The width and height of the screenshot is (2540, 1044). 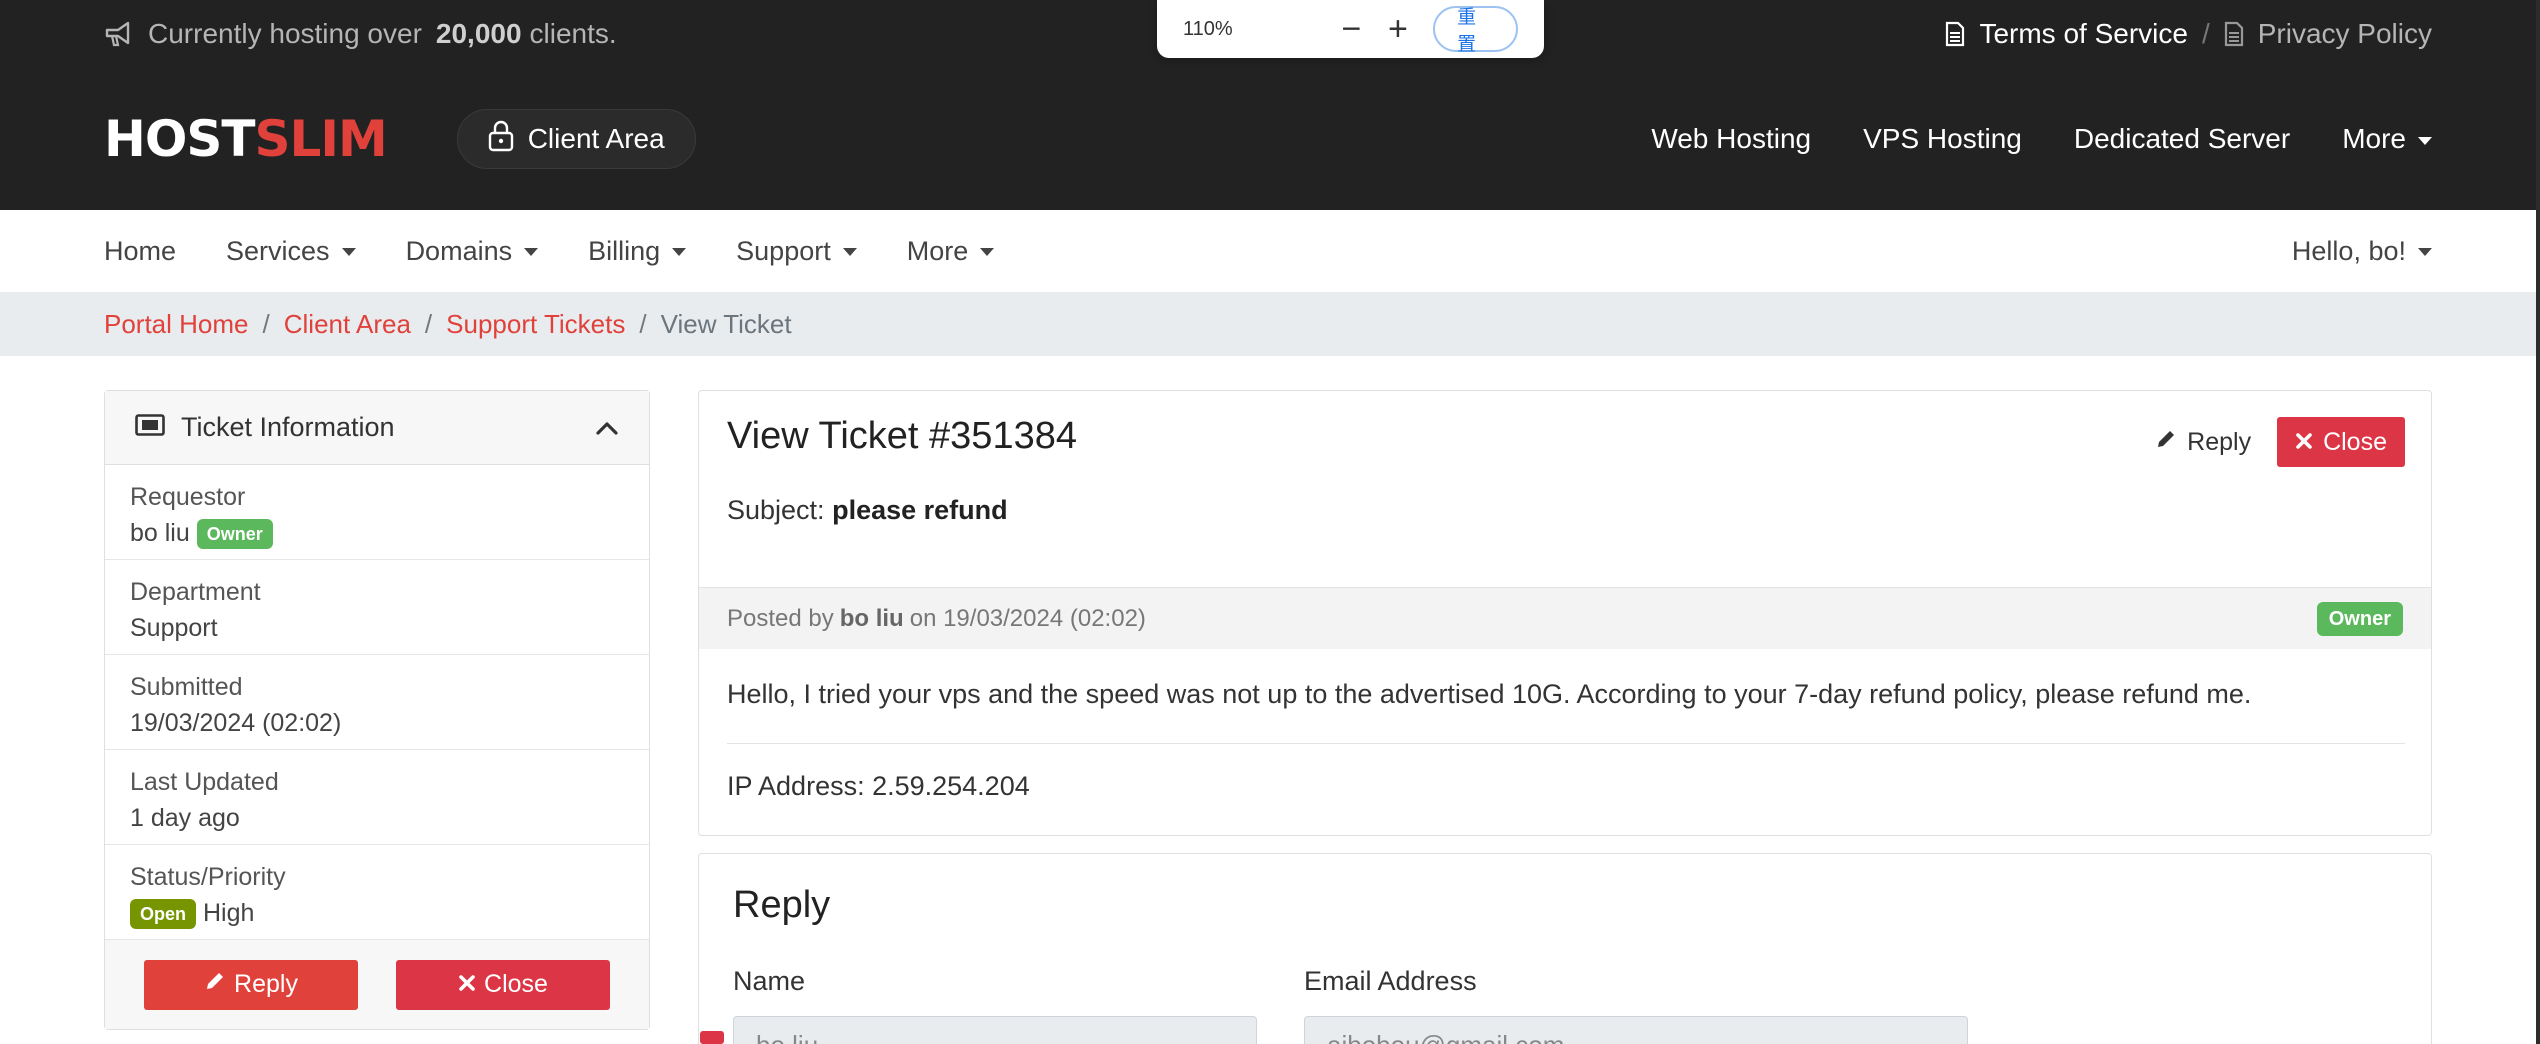 I want to click on reply-form-title: Reply, so click(x=782, y=905).